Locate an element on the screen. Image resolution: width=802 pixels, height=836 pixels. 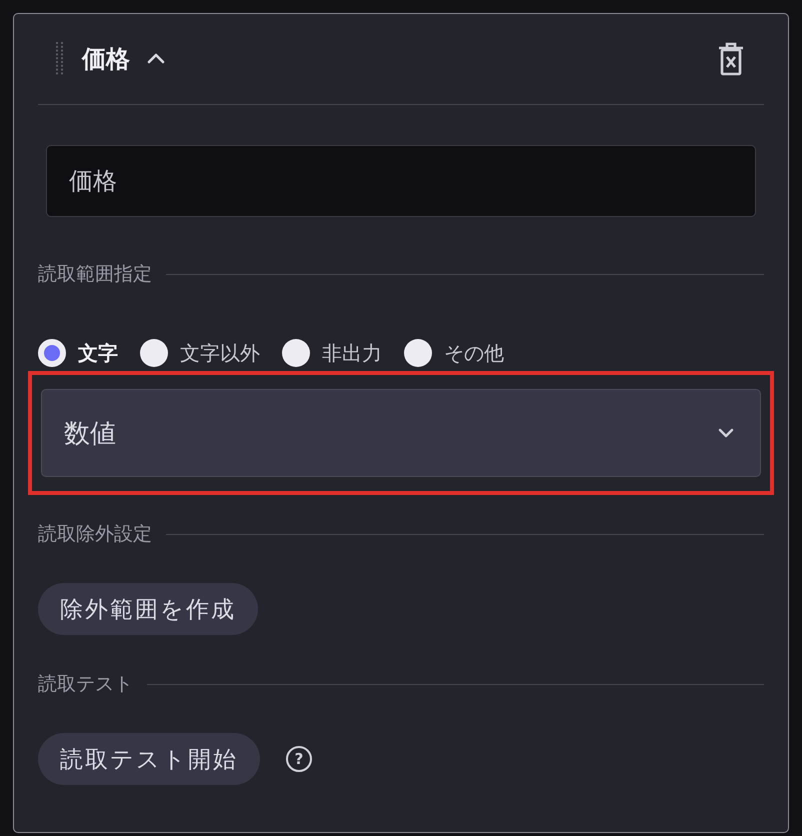
section-label: 読取範囲指定 is located at coordinates (95, 274).